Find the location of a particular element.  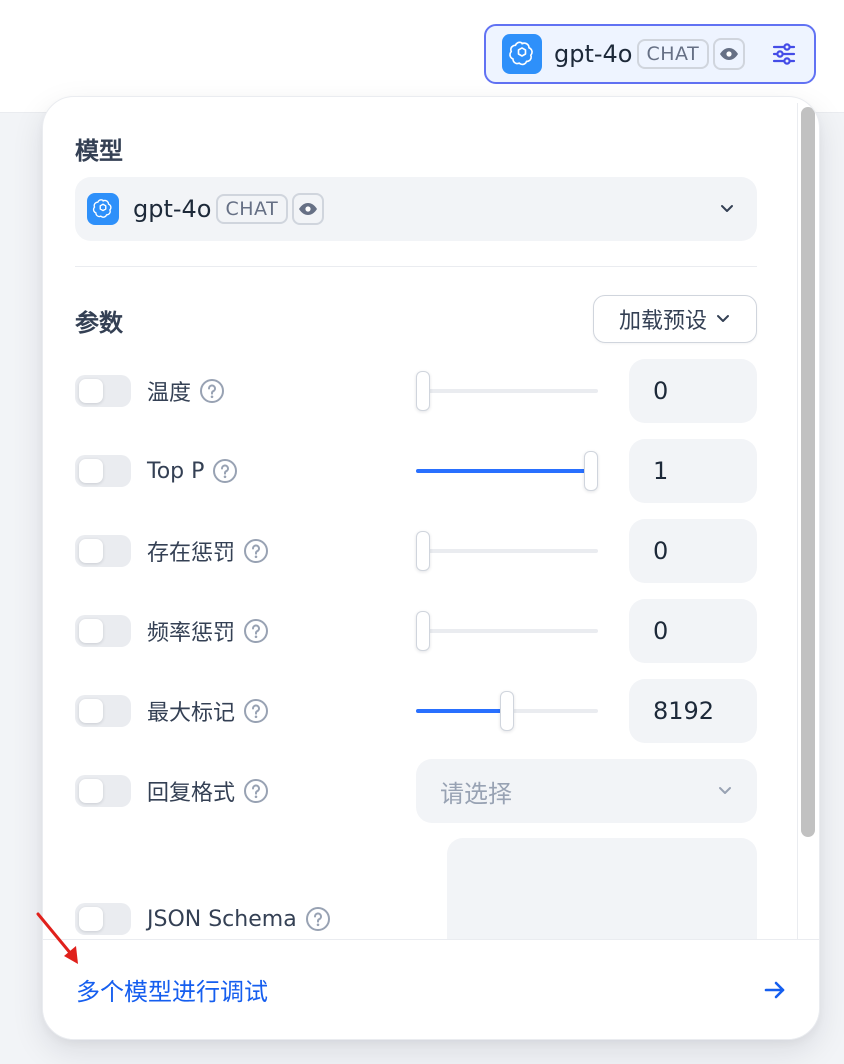

temperature-label-group: 温度 is located at coordinates (186, 391).